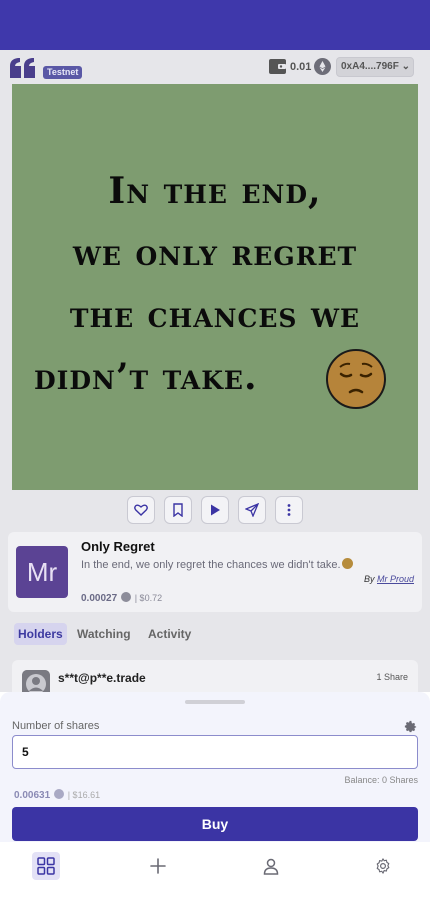  I want to click on like-button, so click(141, 510).